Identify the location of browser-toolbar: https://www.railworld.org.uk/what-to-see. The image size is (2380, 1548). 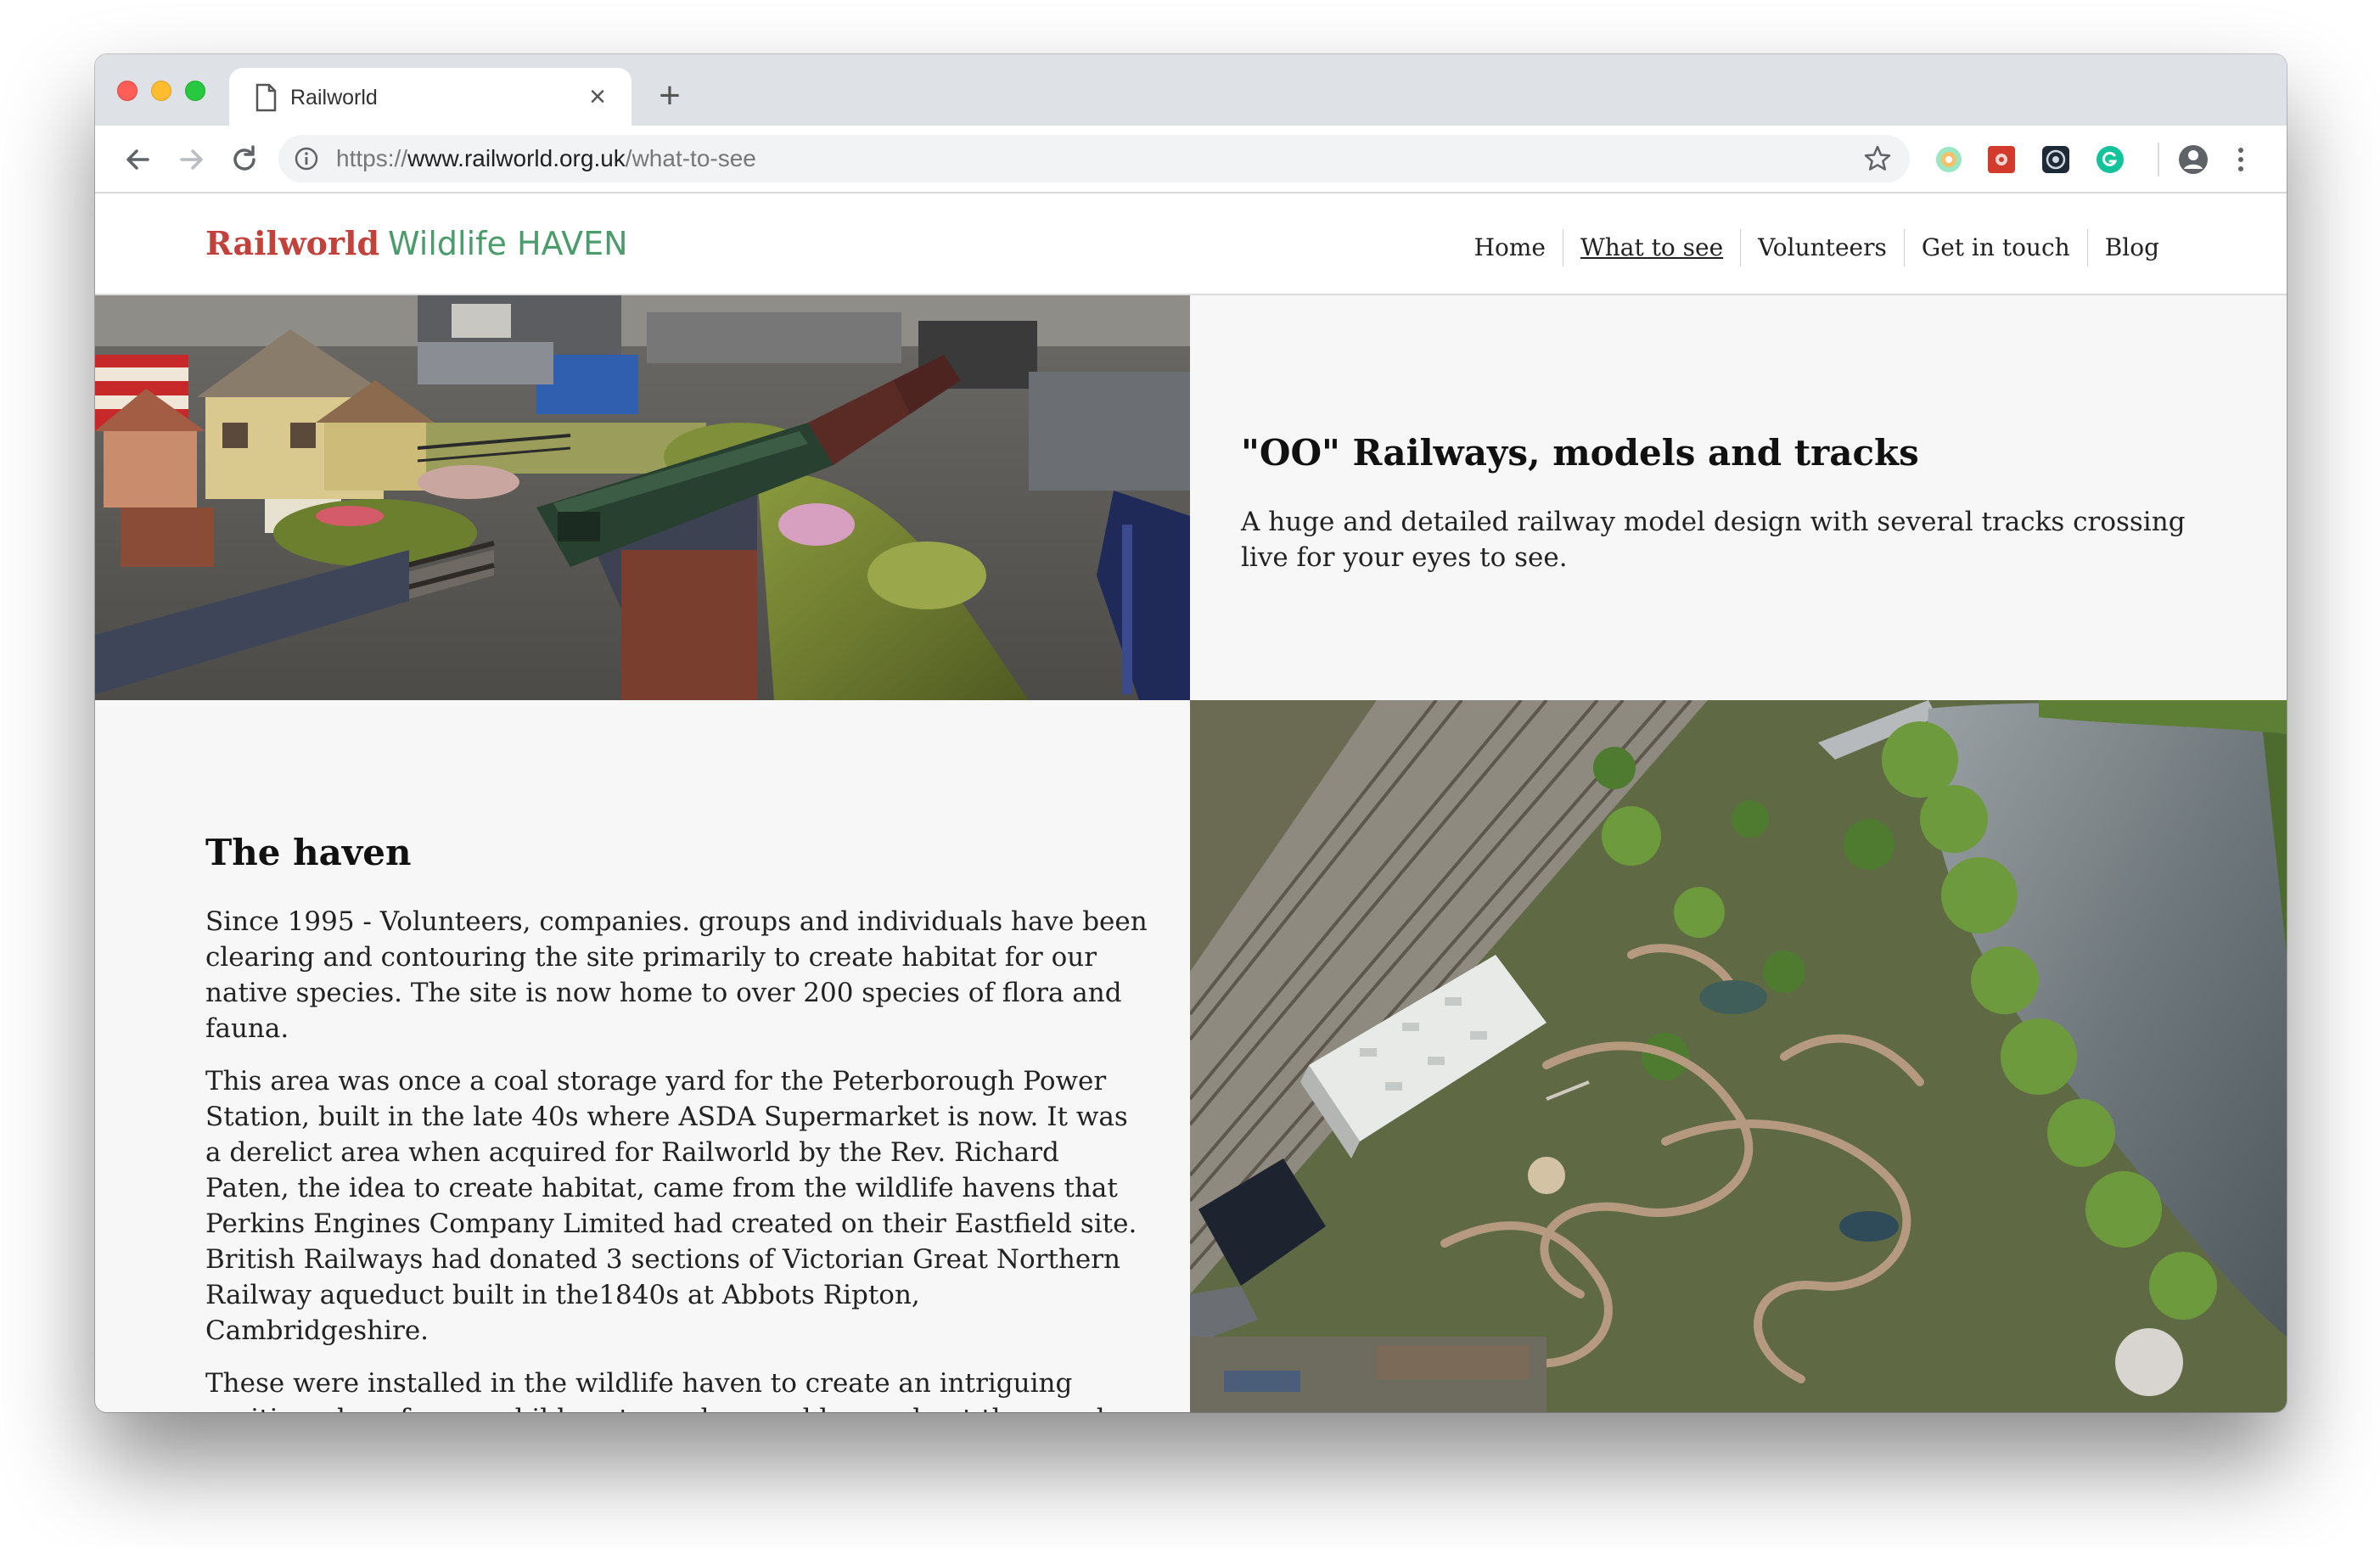
(1191, 160).